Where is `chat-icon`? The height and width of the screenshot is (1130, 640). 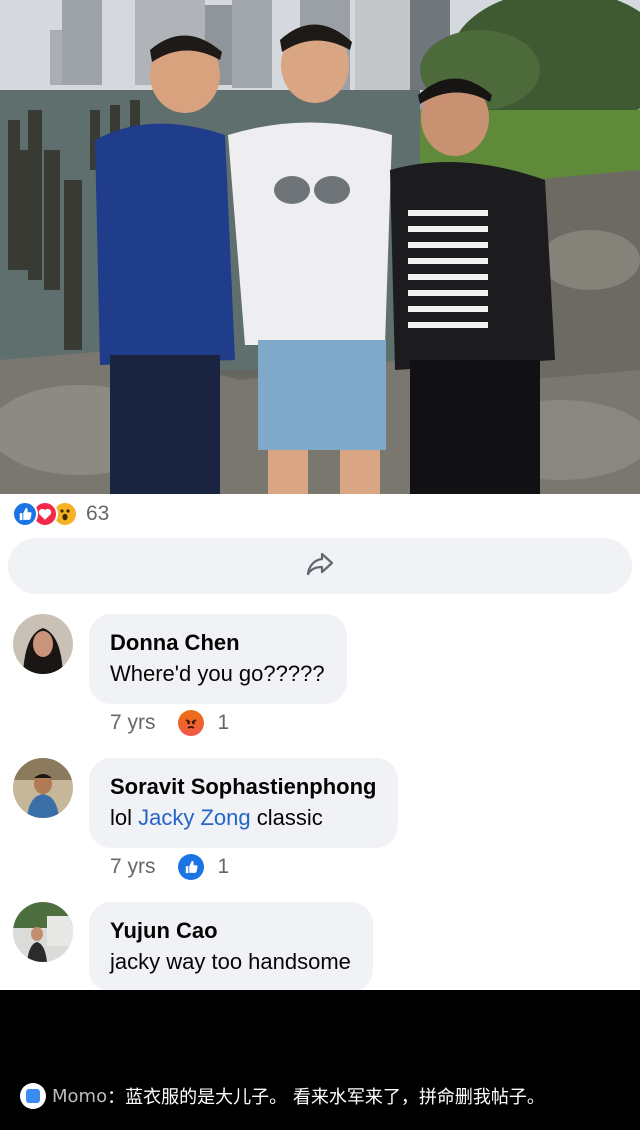
chat-icon is located at coordinates (33, 1096).